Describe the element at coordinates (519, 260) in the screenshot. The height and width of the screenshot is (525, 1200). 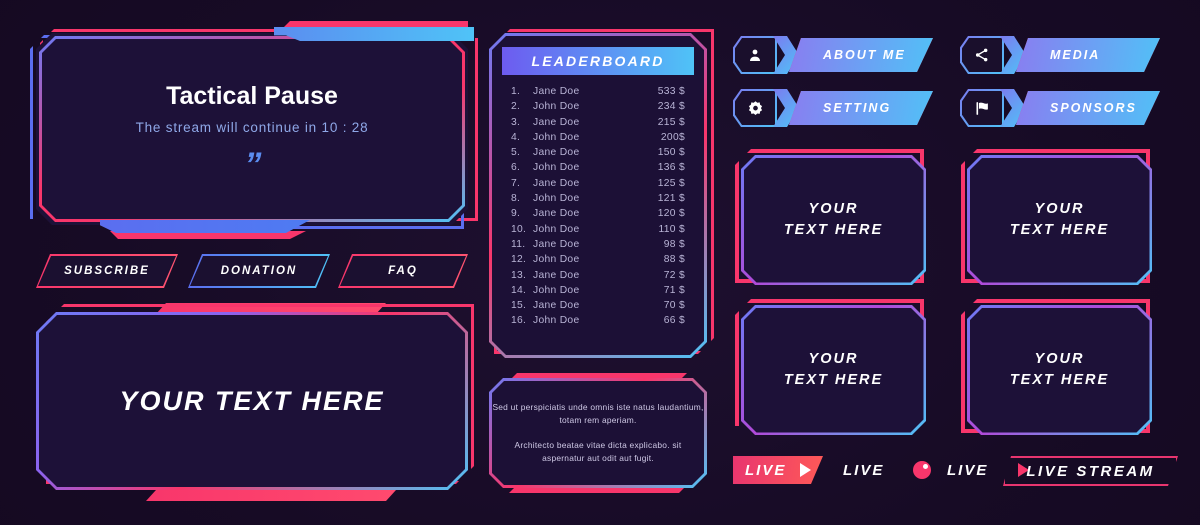
I see `leaderboard-rank: 12.` at that location.